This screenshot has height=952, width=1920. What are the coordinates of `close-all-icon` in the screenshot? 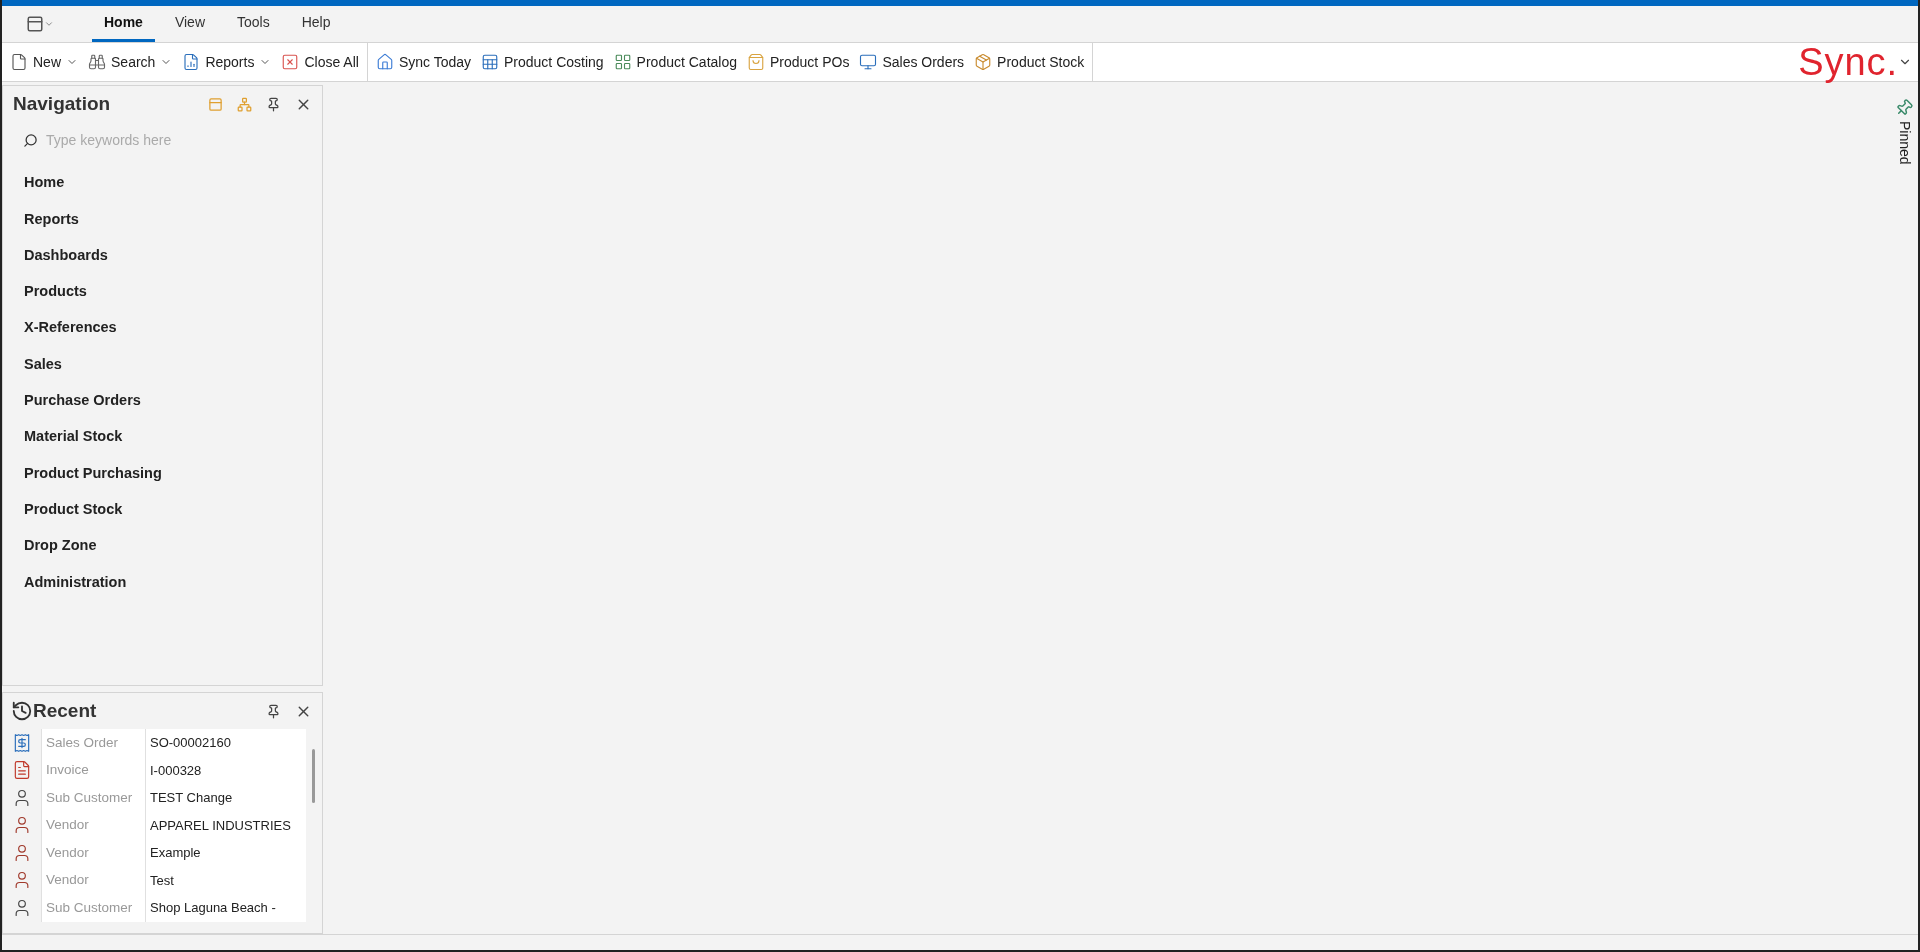 It's located at (290, 62).